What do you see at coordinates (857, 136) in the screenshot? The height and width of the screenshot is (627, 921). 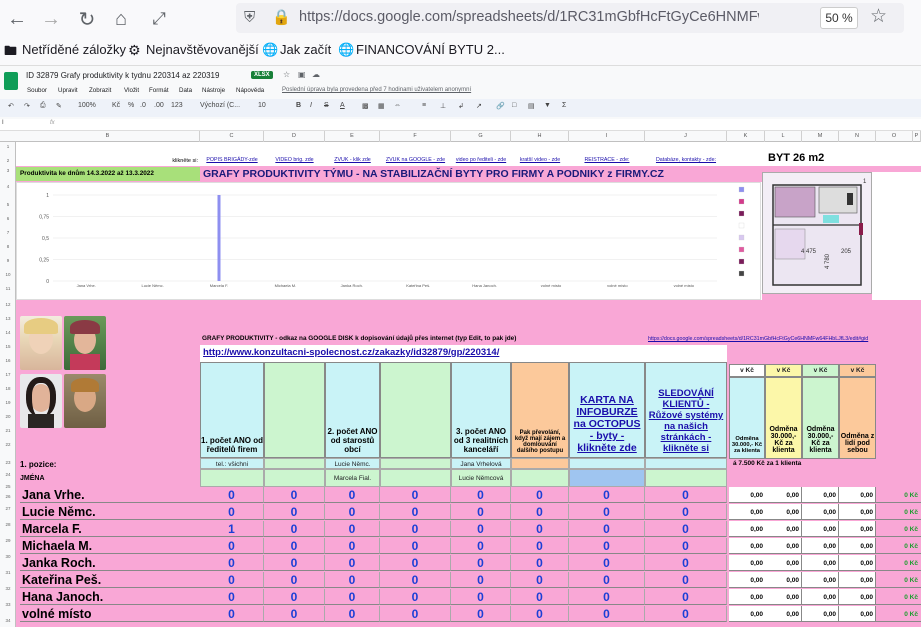 I see `column-header: N` at bounding box center [857, 136].